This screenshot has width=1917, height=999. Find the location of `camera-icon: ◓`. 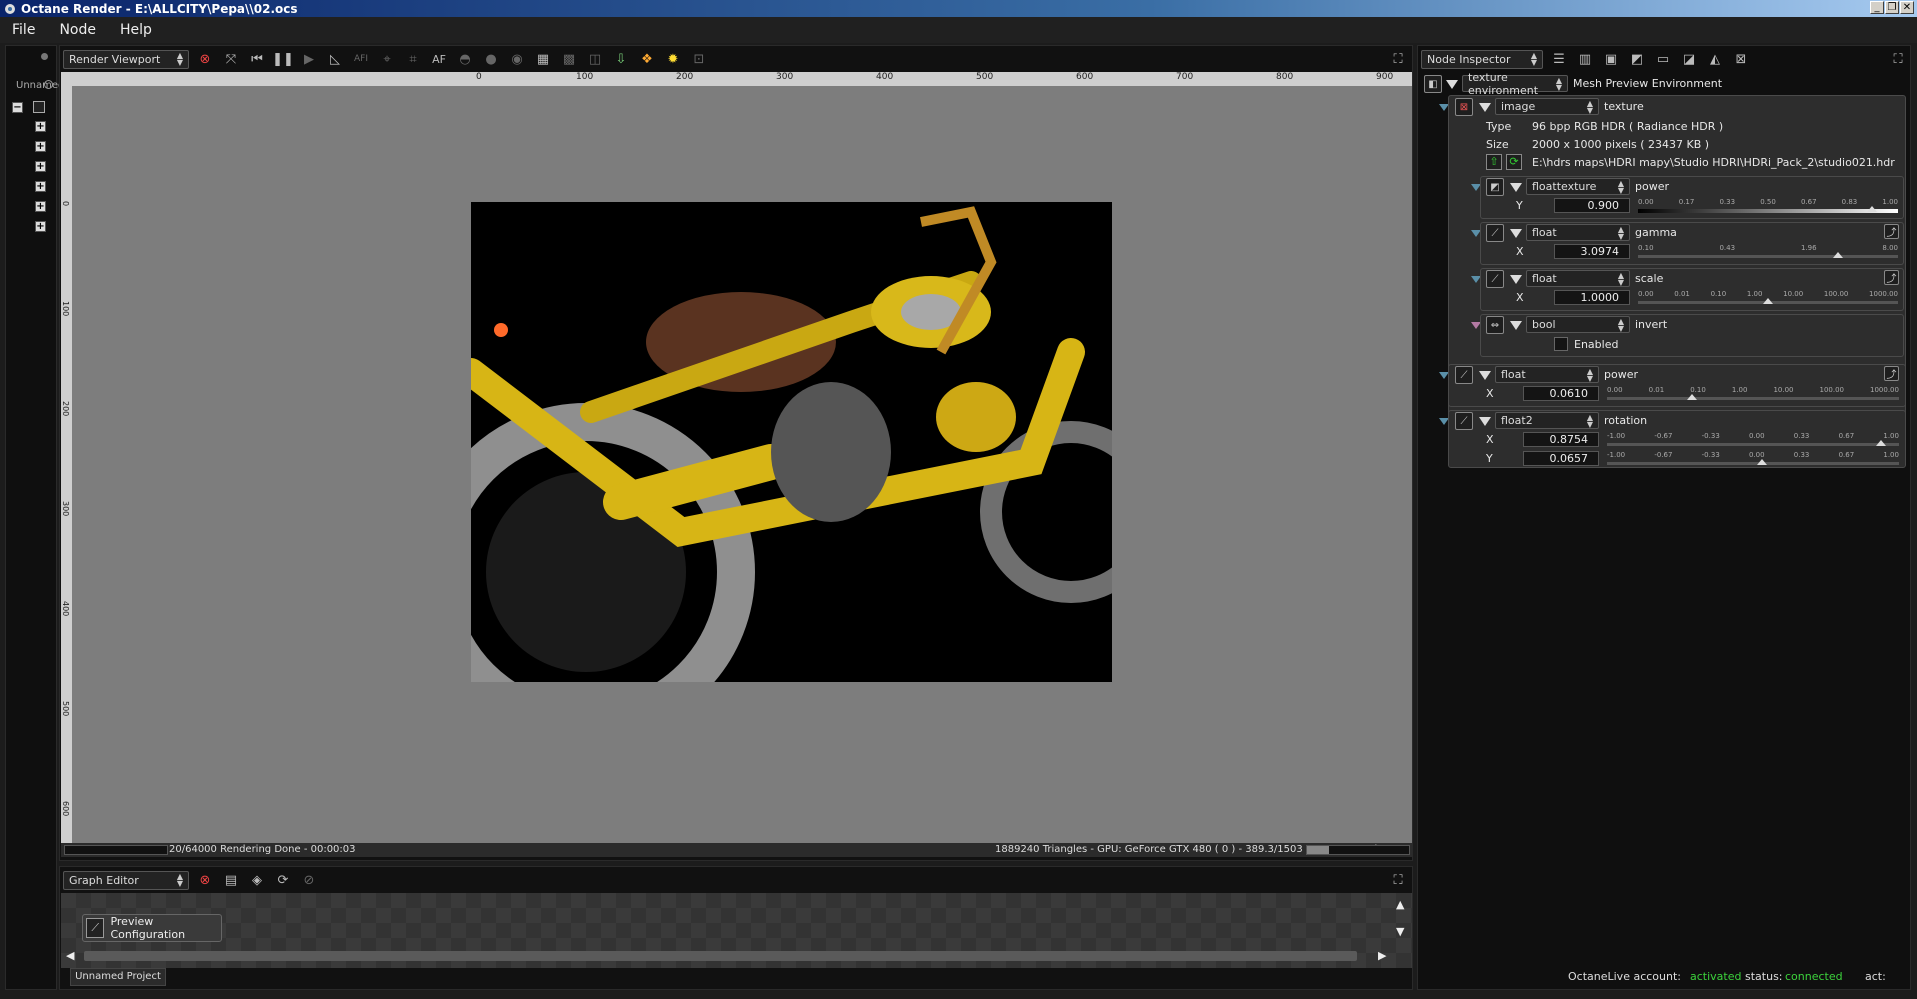

camera-icon: ◓ is located at coordinates (465, 59).